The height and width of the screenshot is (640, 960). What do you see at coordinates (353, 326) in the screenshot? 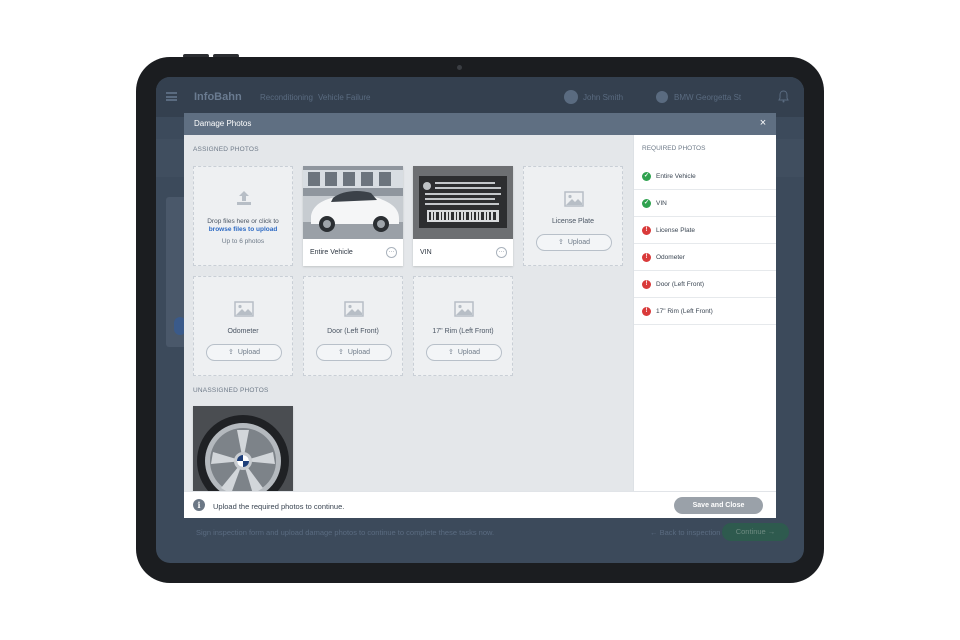
I see `photo-slot-door-left-front: Door (Left Front) ⇪ Upload` at bounding box center [353, 326].